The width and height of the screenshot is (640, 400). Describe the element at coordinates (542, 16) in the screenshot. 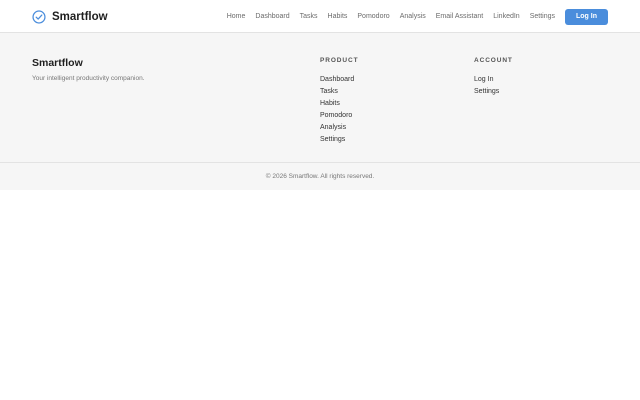

I see `nav-link-settings: Settings` at that location.